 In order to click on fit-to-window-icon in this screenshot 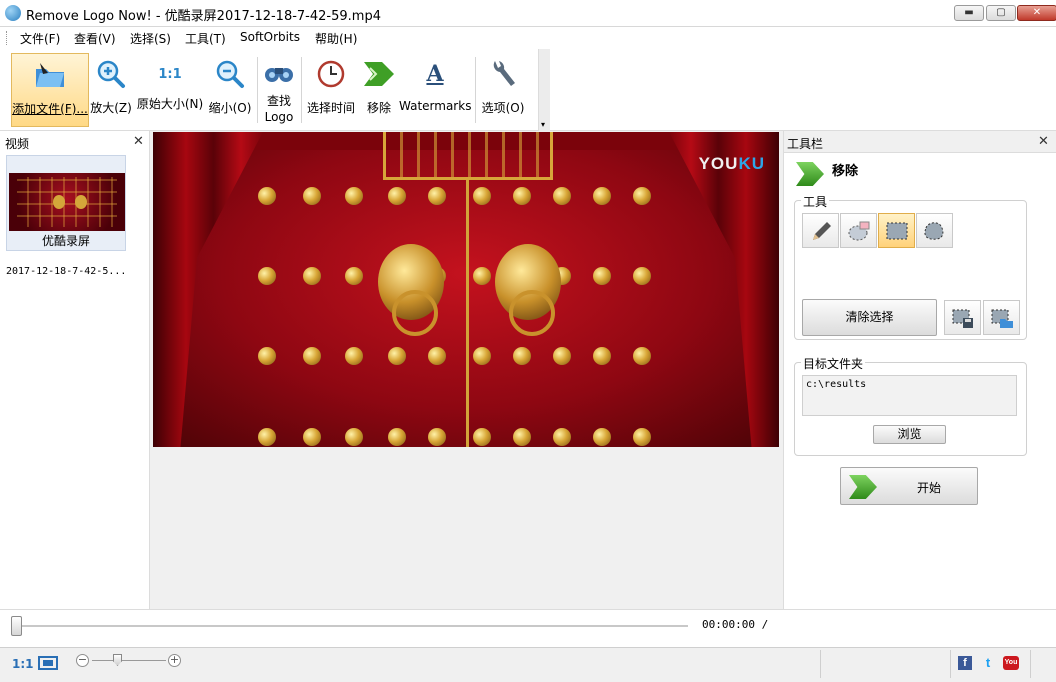, I will do `click(48, 663)`.